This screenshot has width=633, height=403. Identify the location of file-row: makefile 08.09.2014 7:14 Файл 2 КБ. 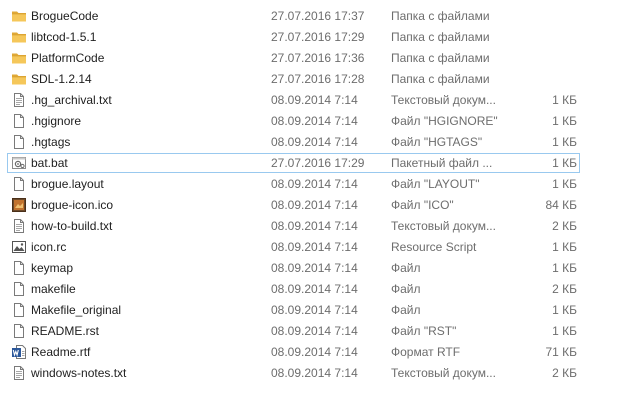
(316, 289).